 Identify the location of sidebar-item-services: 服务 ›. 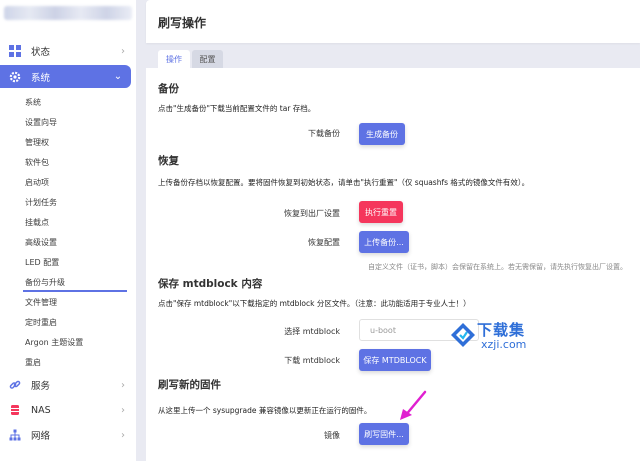
(68, 385).